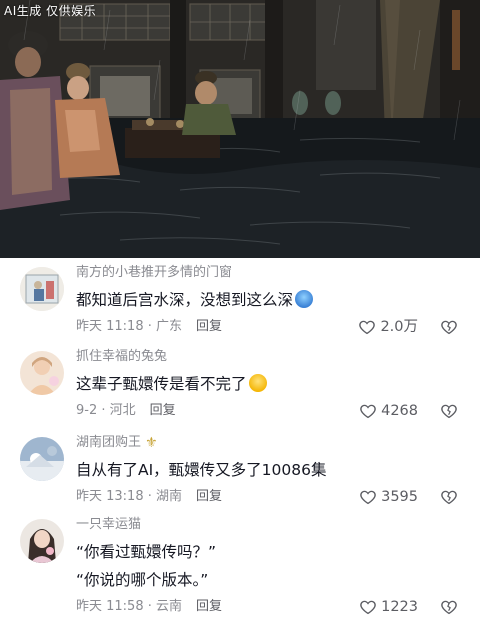  I want to click on like-button: 2.0万, so click(388, 327).